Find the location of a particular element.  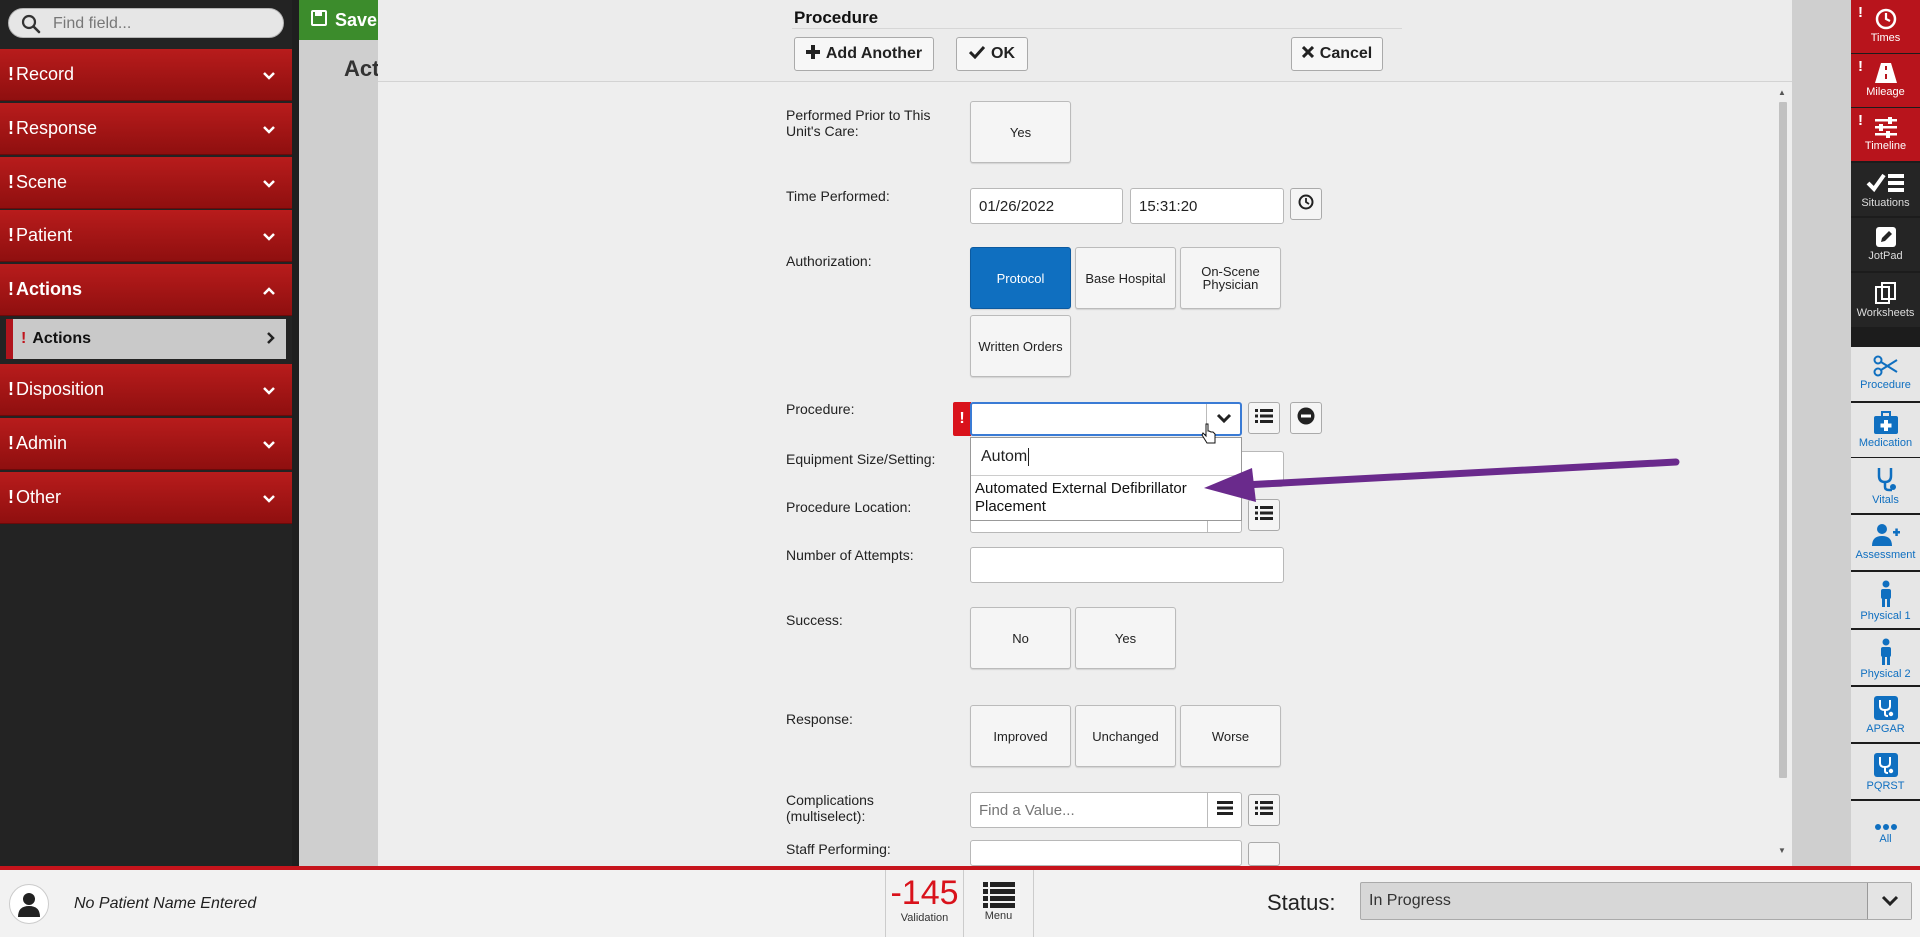

authorization-base-hospital-button: Base Hospital is located at coordinates (1125, 278).